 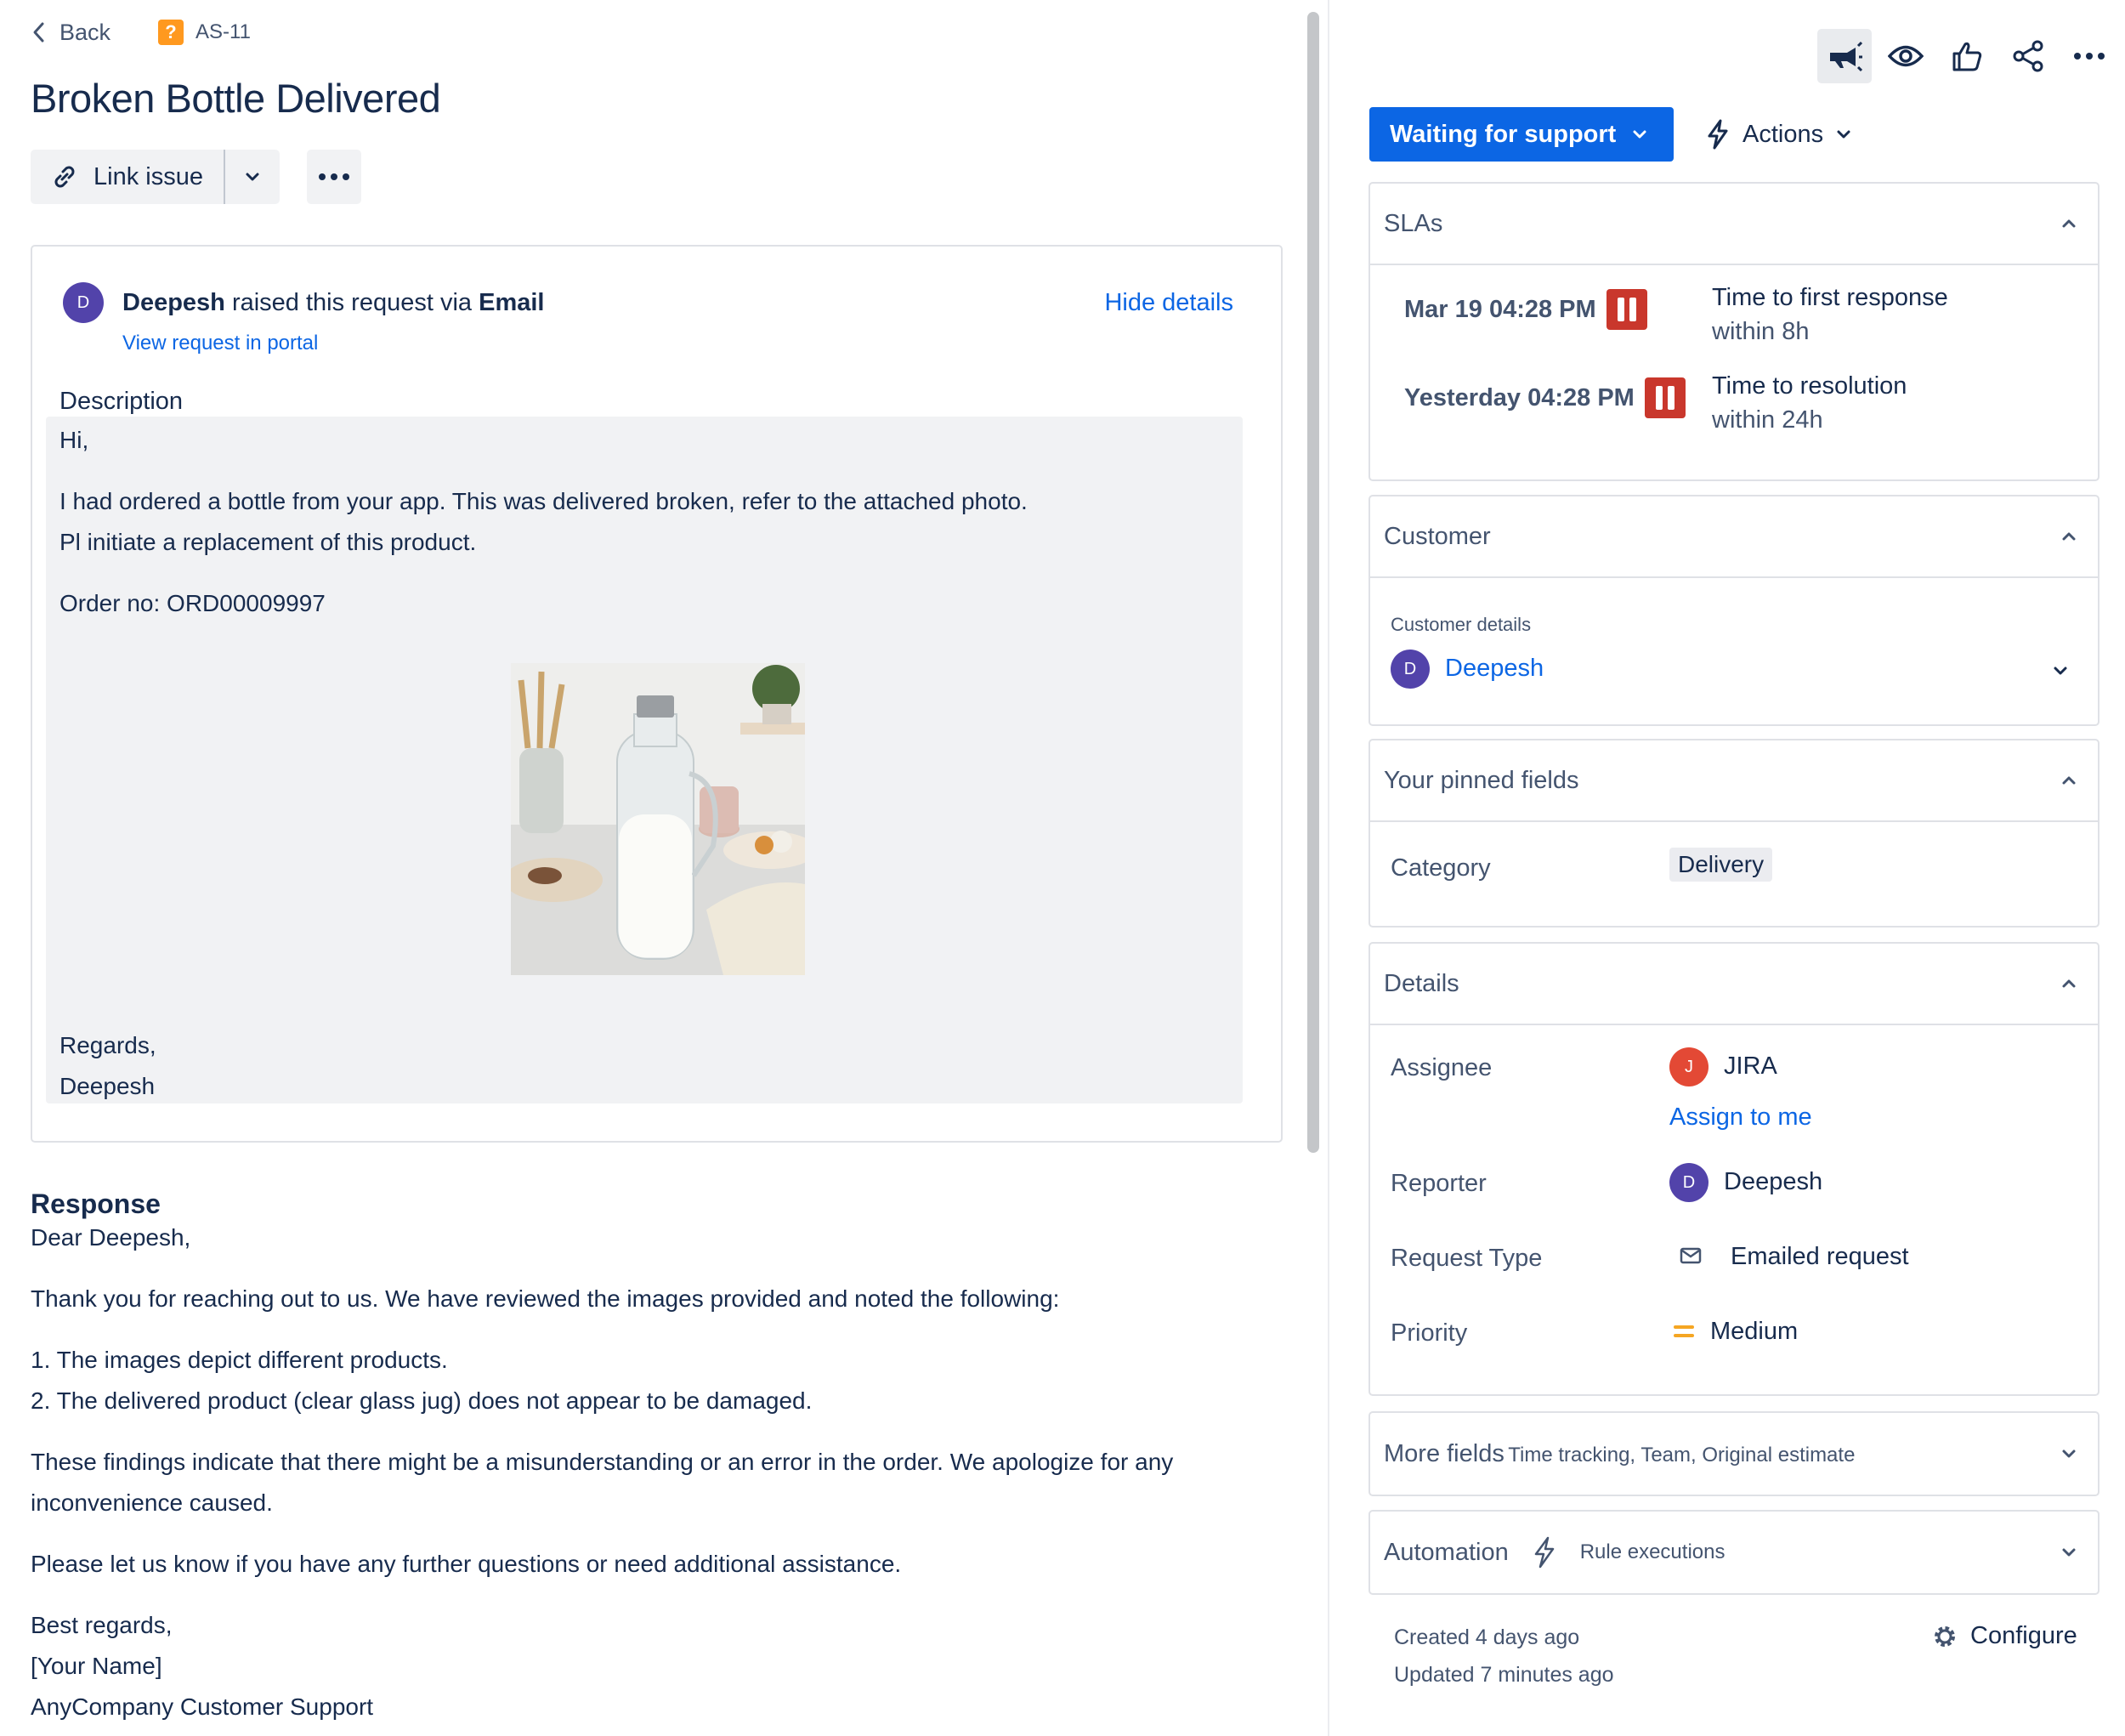 What do you see at coordinates (1820, 1257) in the screenshot?
I see `request-type-value: Emailed request` at bounding box center [1820, 1257].